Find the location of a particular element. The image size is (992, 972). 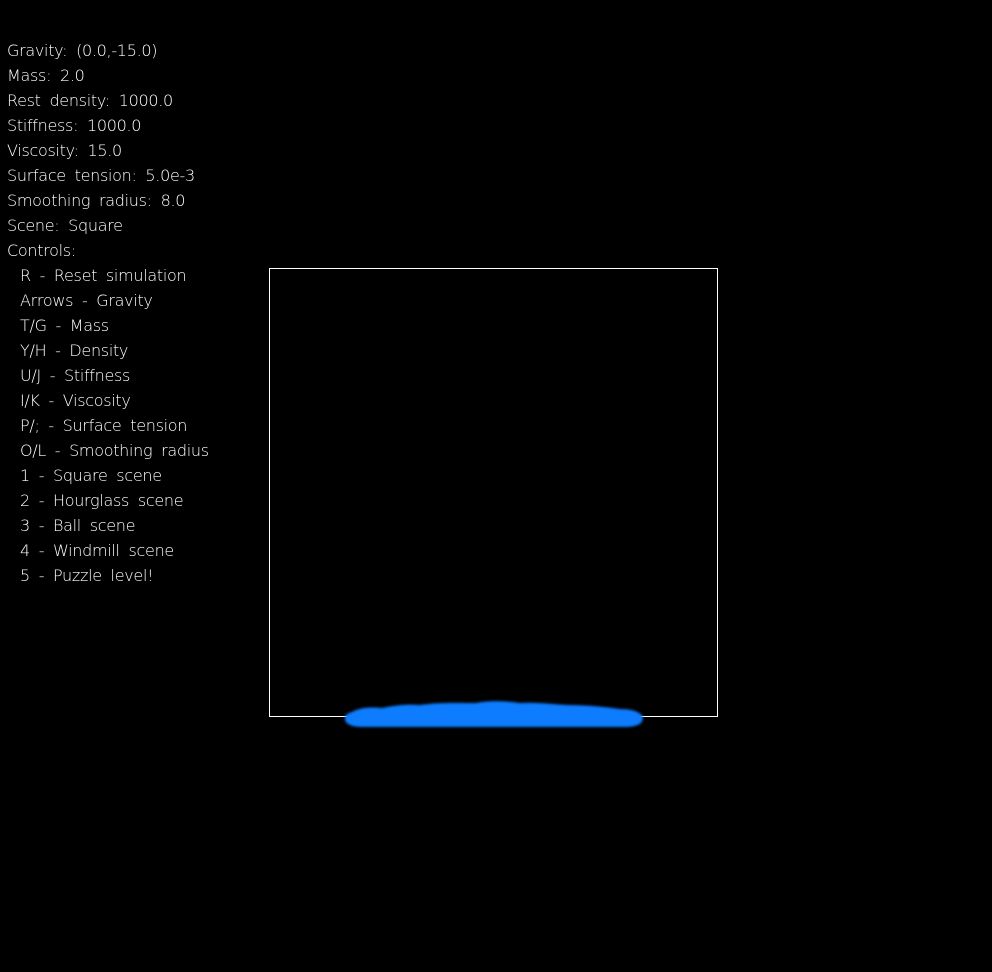

fluid-body is located at coordinates (493, 714).